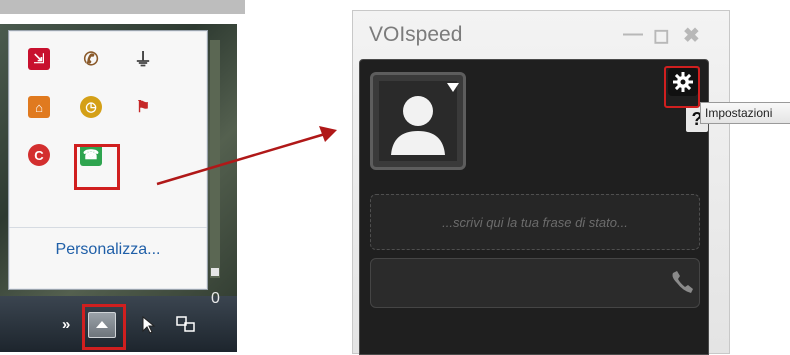  I want to click on user-silhouette-icon, so click(418, 121).